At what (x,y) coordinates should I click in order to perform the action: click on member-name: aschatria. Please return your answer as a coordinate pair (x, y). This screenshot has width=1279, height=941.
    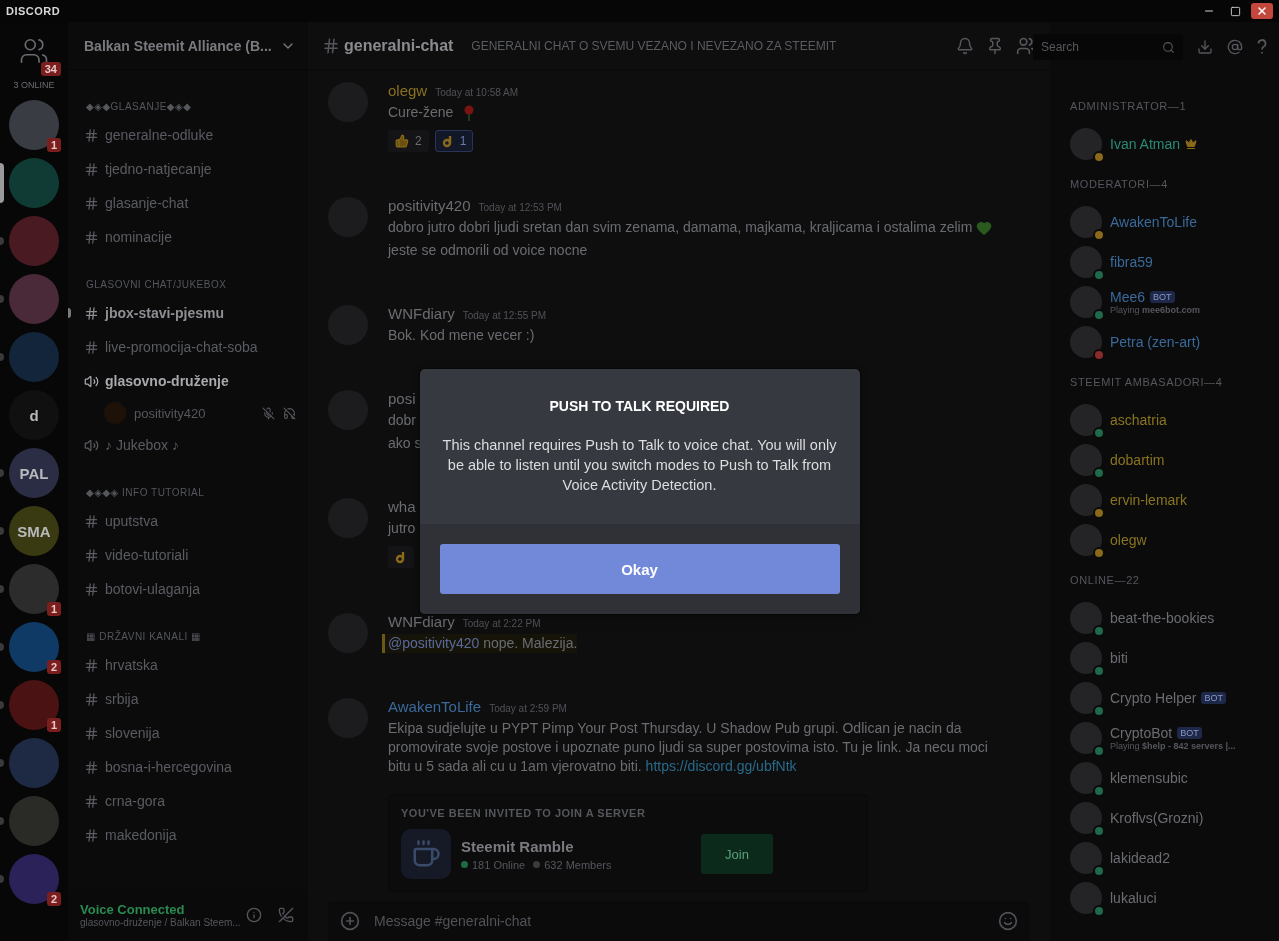
    Looking at the image, I should click on (1138, 420).